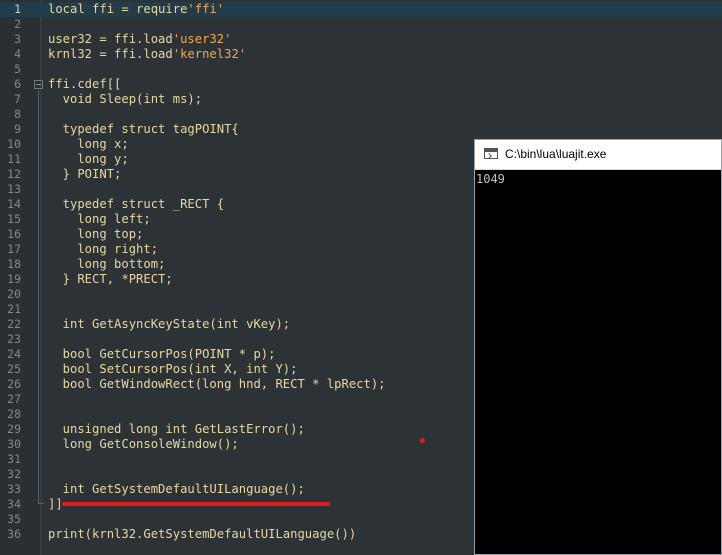  I want to click on code-text: unsigned long int GetLastError();, so click(176, 429).